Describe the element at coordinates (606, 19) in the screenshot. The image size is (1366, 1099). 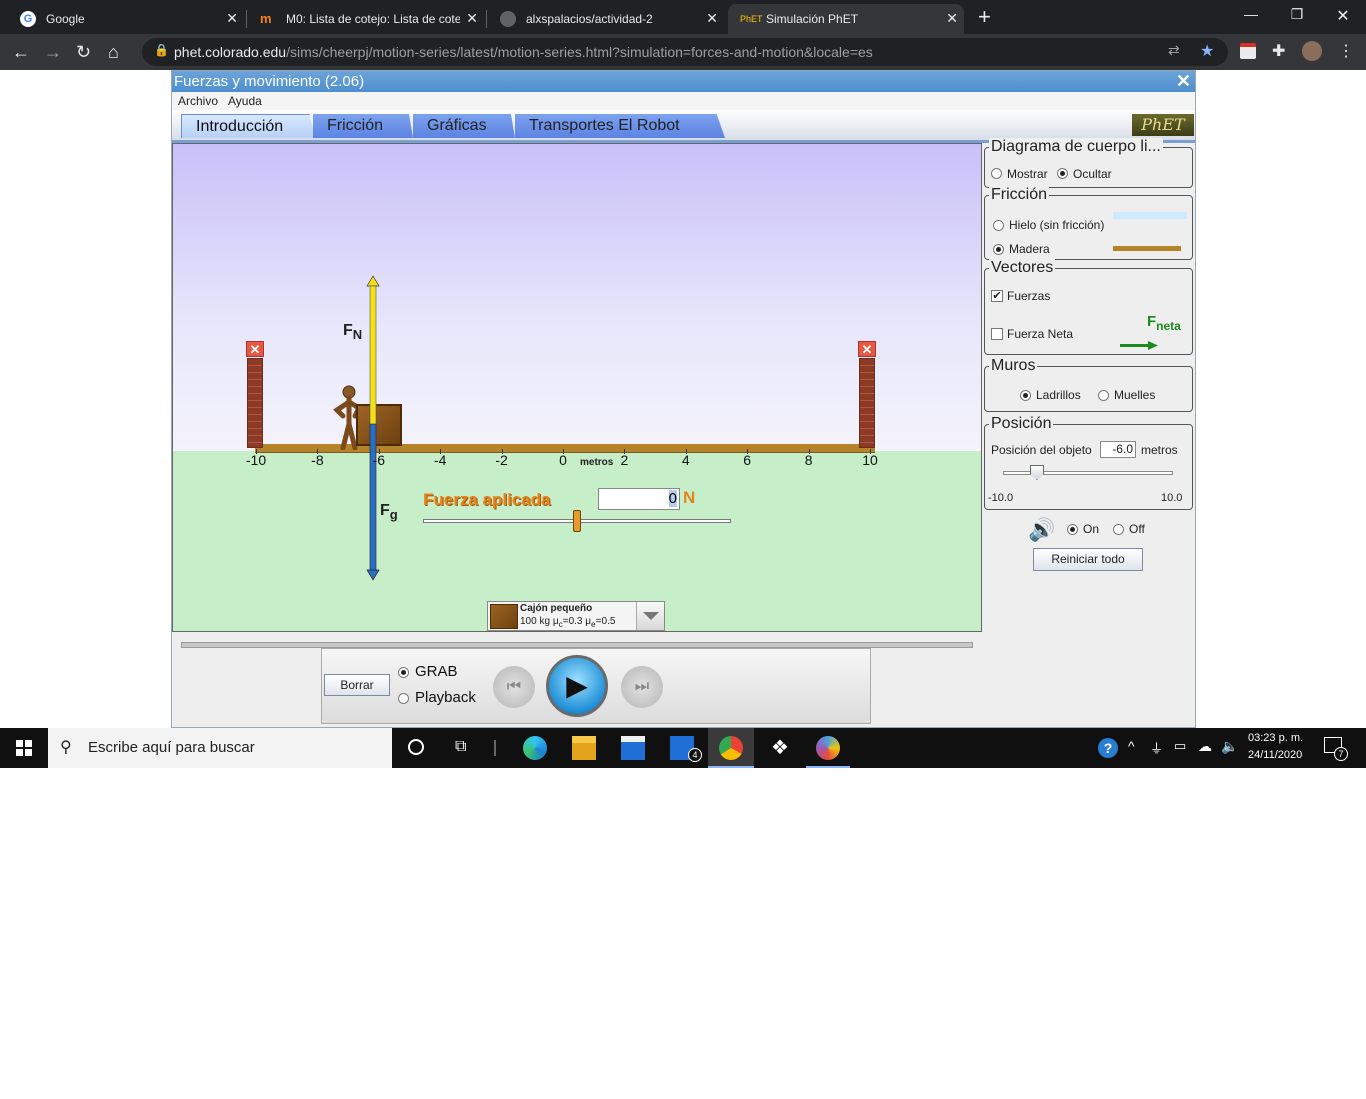
I see `browser-tab-github: alxspalacios/actividad-2 ✕` at that location.